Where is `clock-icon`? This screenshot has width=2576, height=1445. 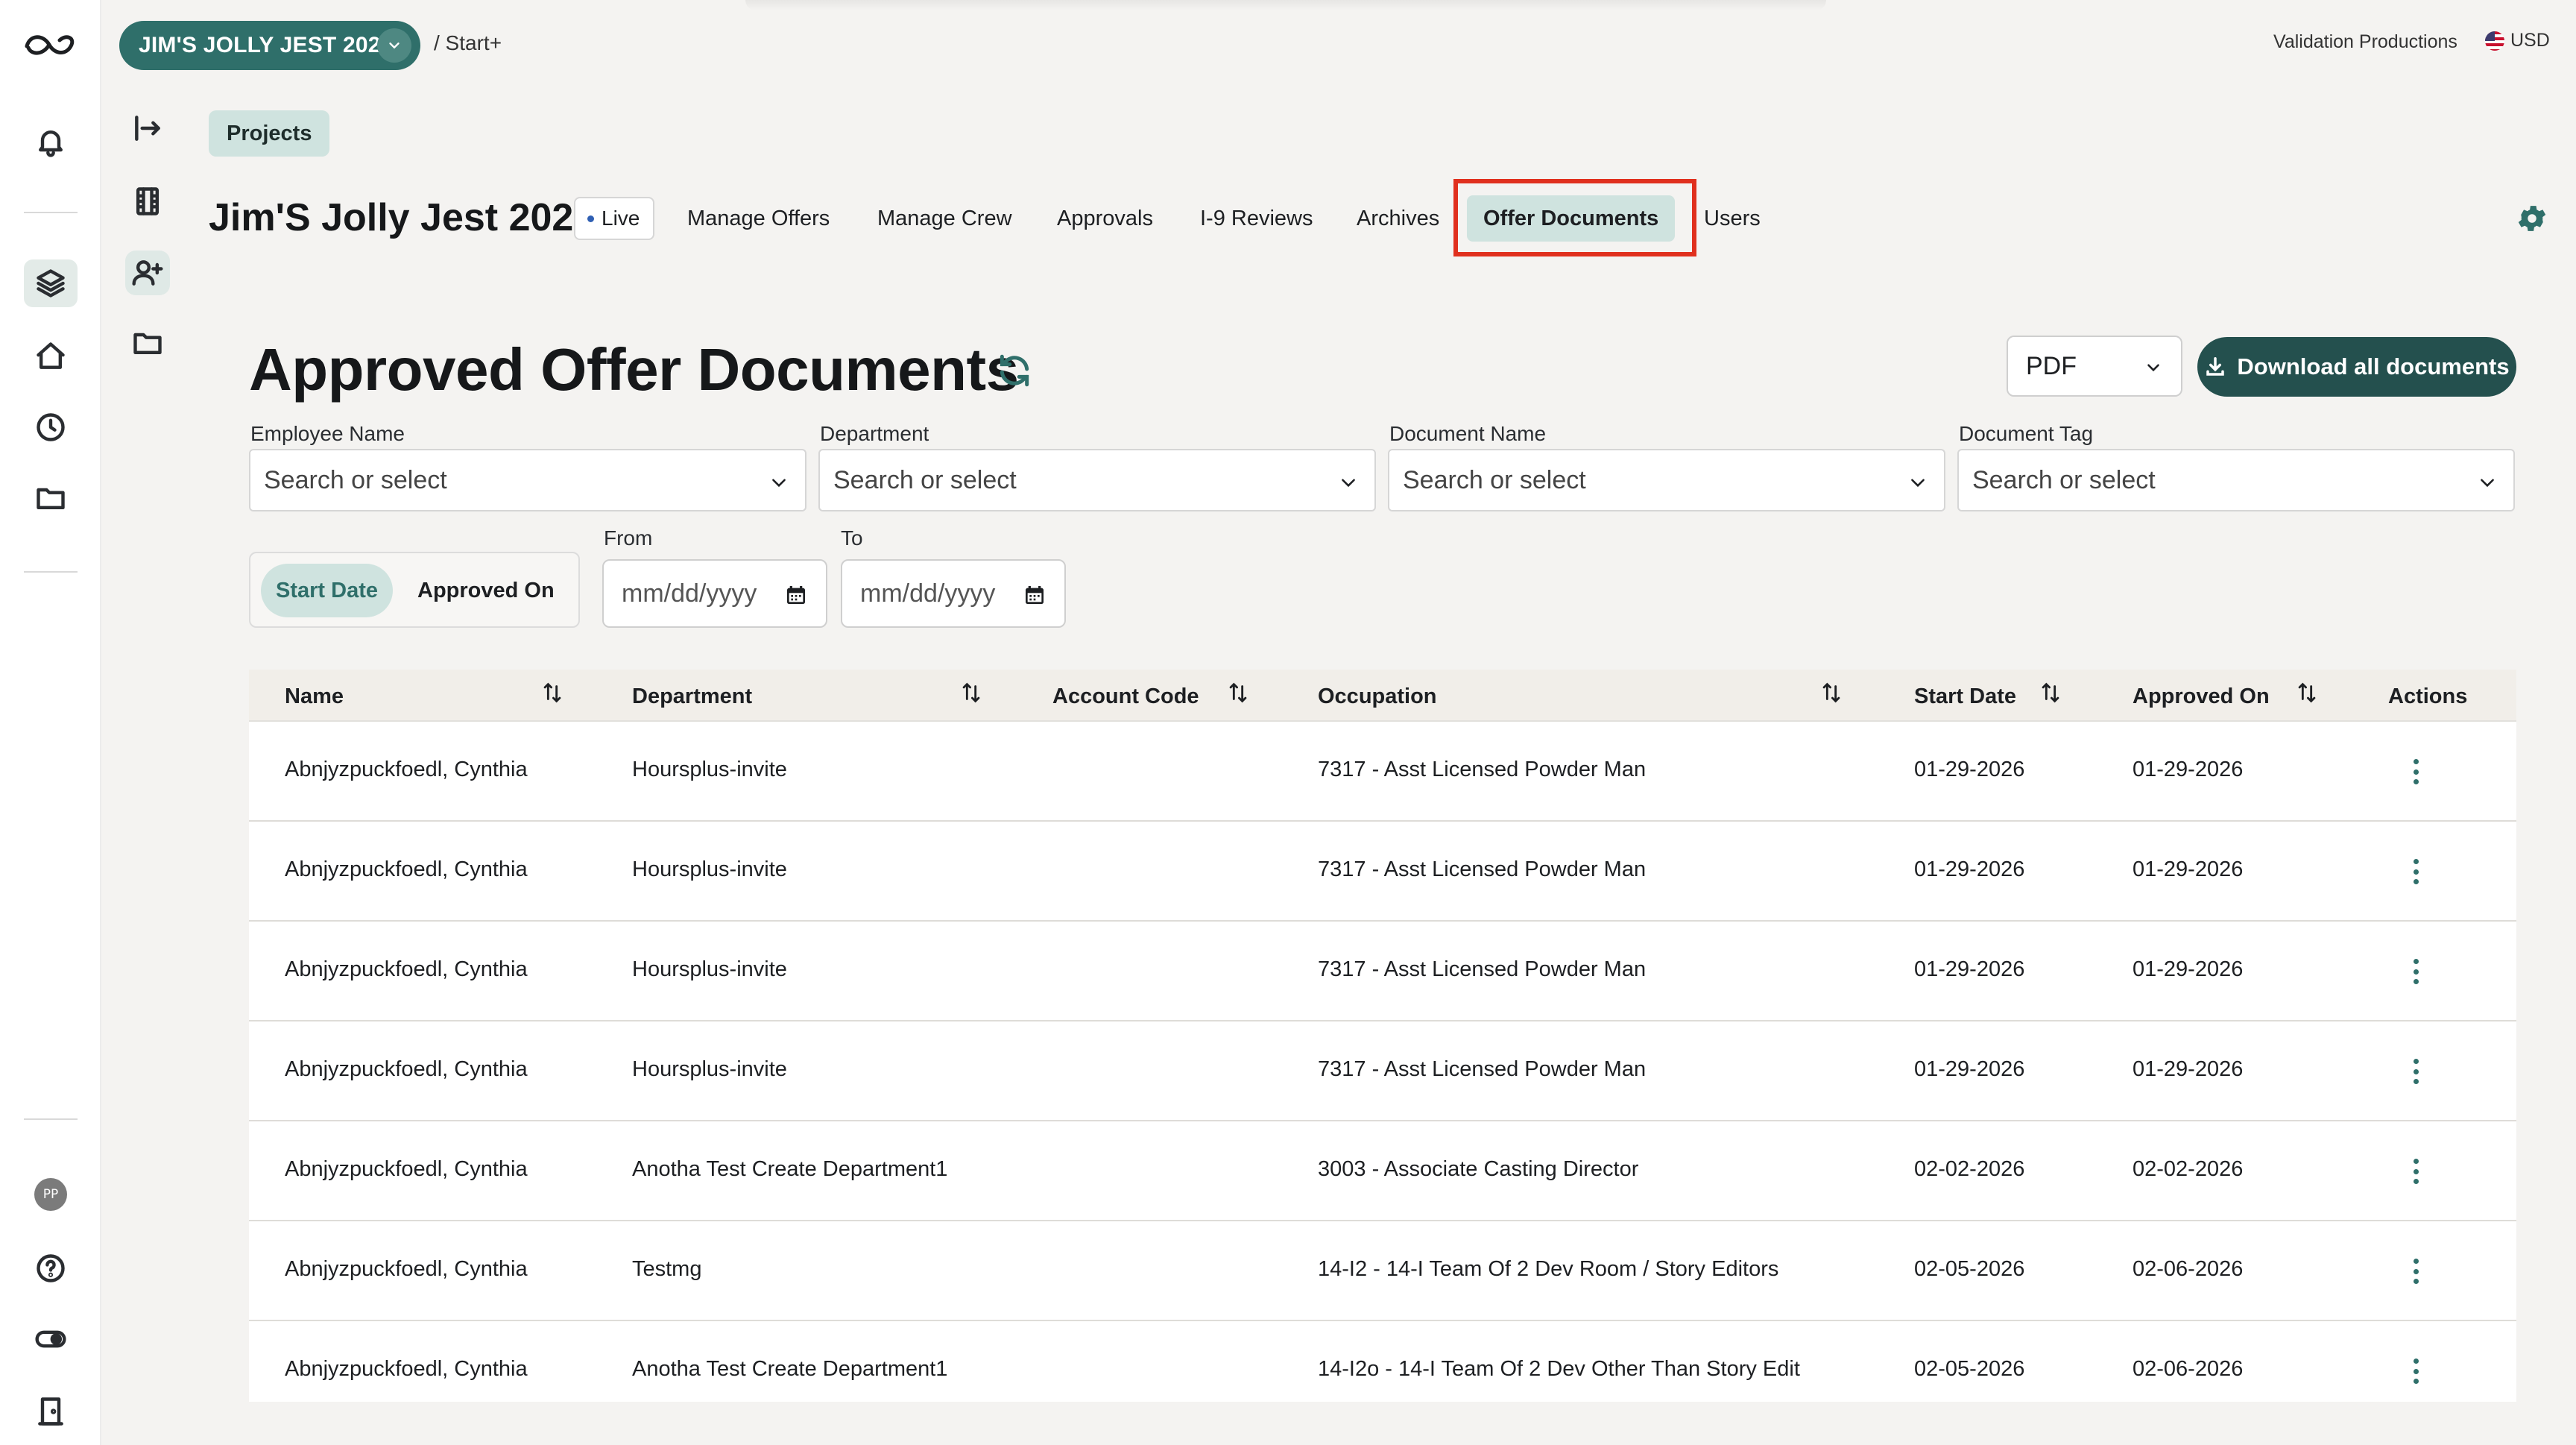 clock-icon is located at coordinates (51, 427).